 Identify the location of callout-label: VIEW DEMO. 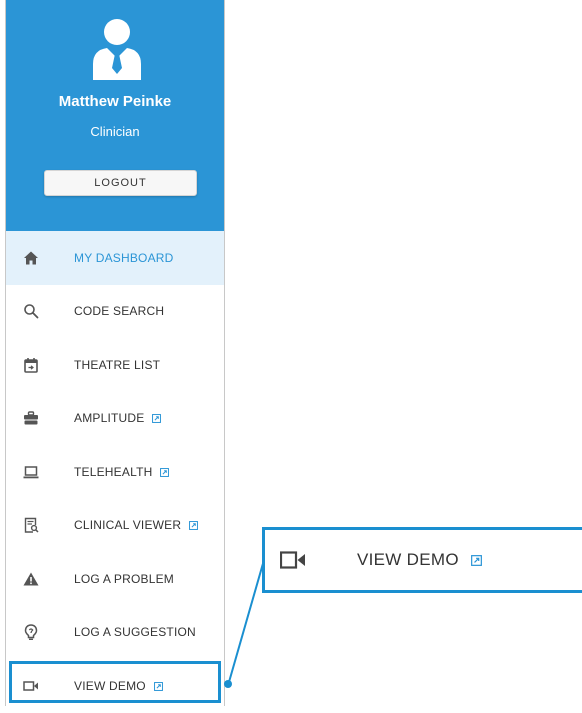
(419, 560).